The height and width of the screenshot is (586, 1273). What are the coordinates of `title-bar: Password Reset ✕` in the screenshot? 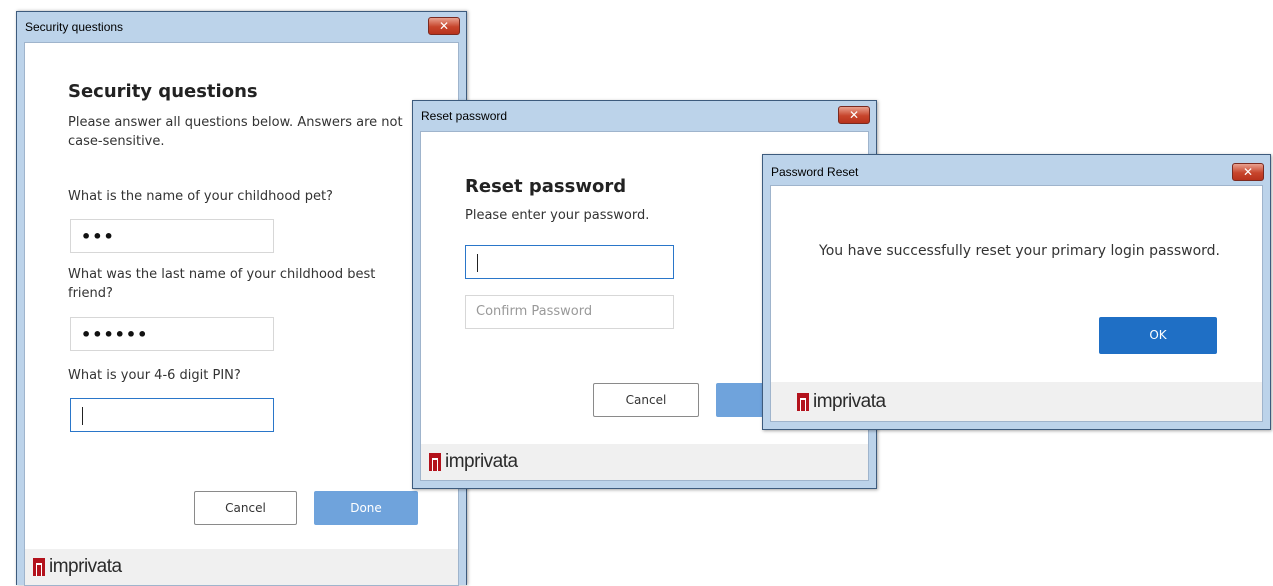 It's located at (1016, 170).